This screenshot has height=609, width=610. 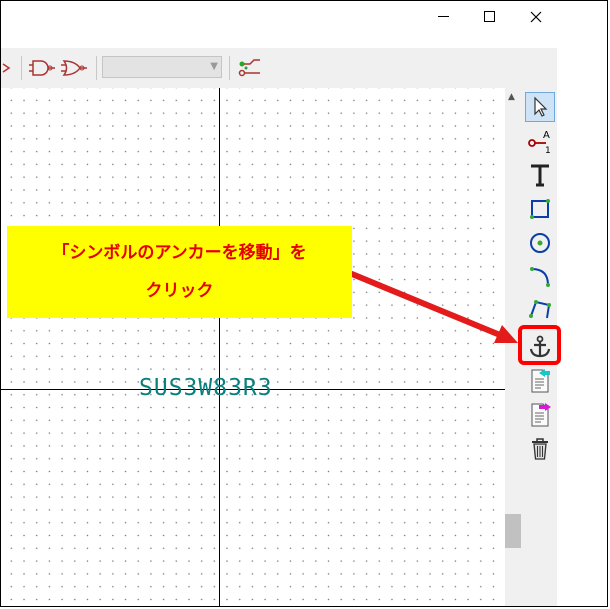 I want to click on instruction-callout: 「シンボルのアンカーを移動」を クリック, so click(x=179, y=272).